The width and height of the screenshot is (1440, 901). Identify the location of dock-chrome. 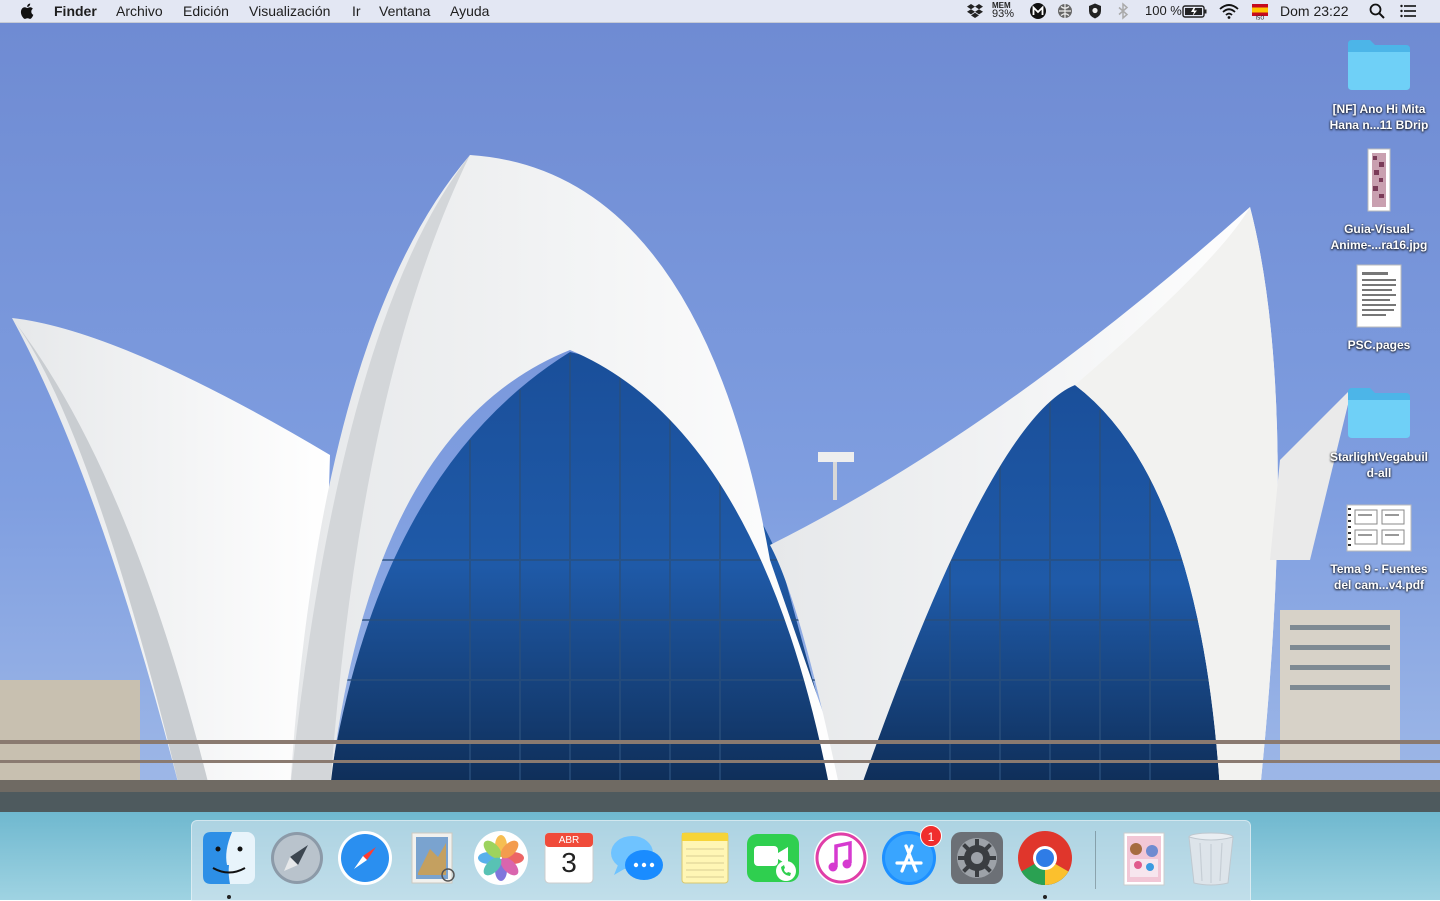
(1045, 864).